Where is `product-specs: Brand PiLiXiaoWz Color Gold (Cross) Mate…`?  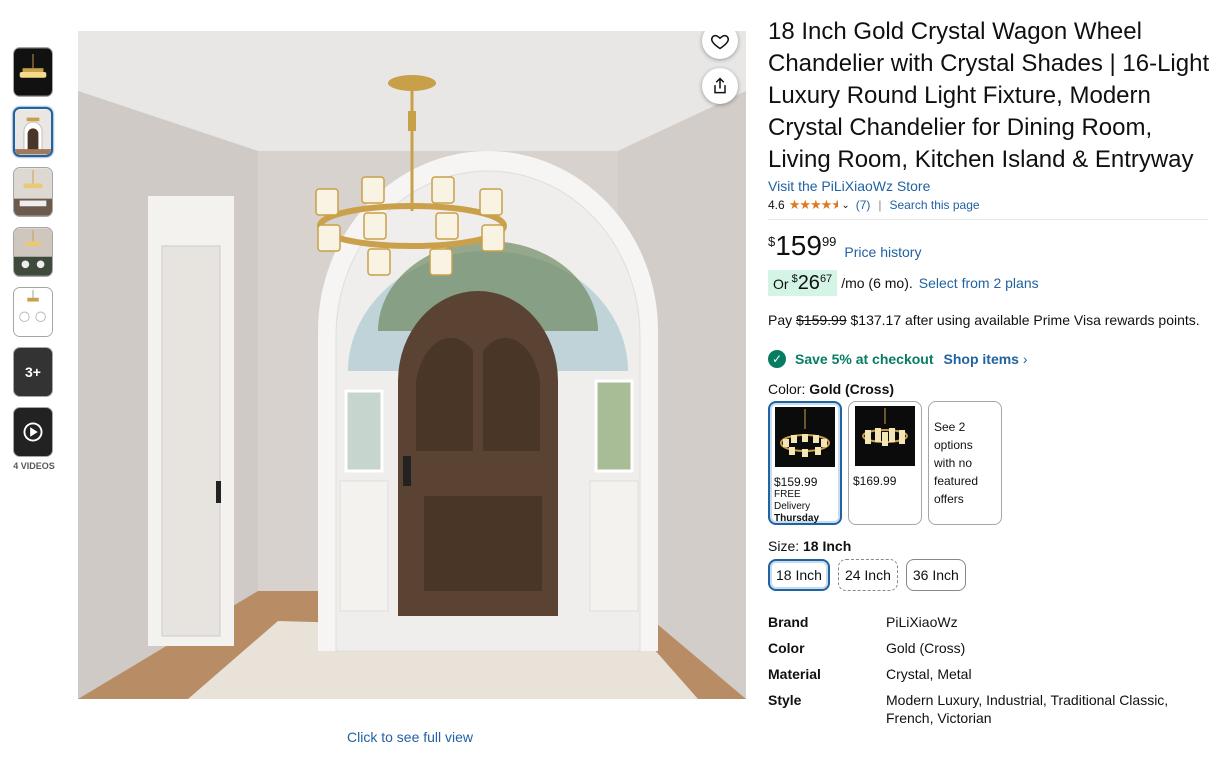
product-specs: Brand PiLiXiaoWz Color Gold (Cross) Mate… is located at coordinates (993, 670).